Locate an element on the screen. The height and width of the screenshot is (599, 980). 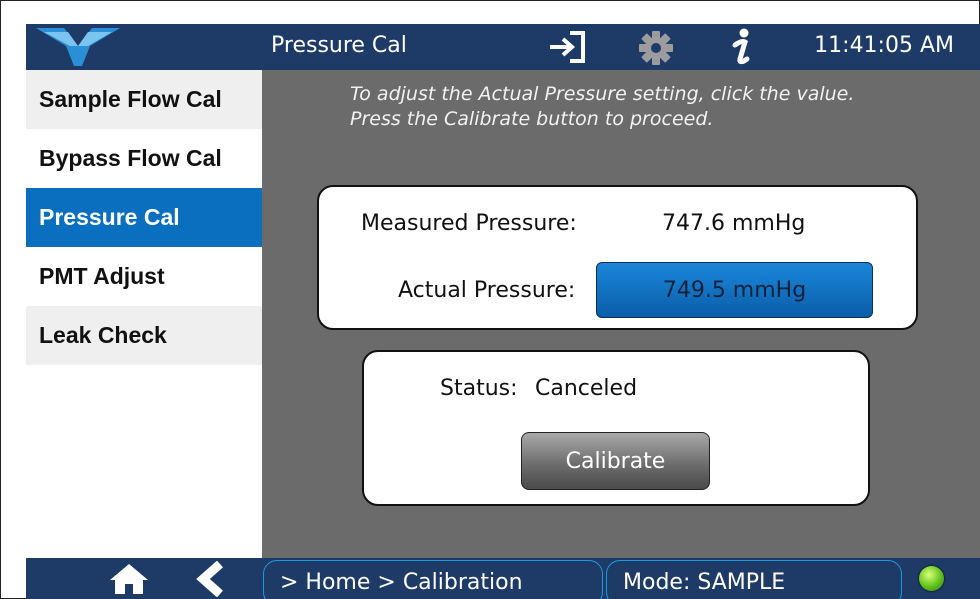
back-icon is located at coordinates (211, 579).